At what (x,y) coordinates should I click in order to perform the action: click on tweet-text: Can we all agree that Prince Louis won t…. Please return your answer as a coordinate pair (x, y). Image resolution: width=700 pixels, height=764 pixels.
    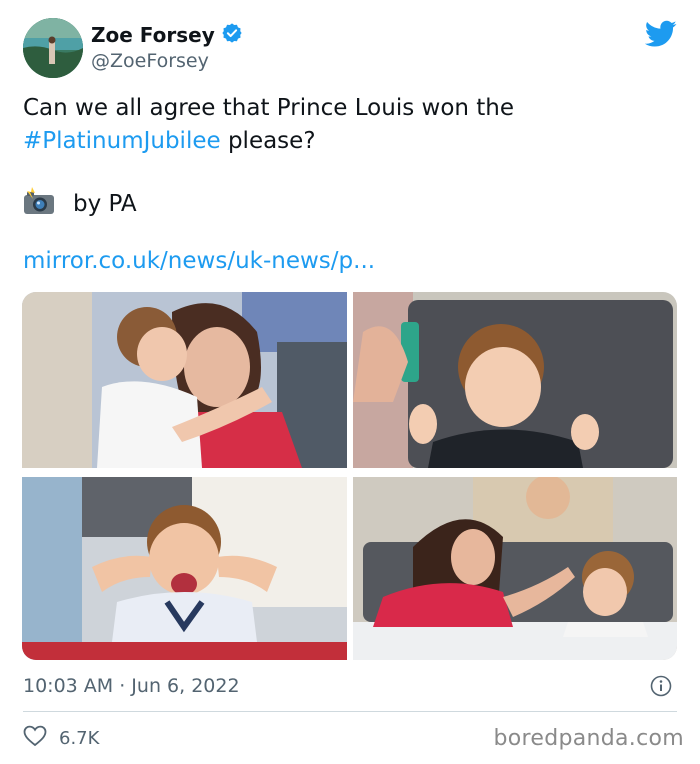
    Looking at the image, I should click on (343, 125).